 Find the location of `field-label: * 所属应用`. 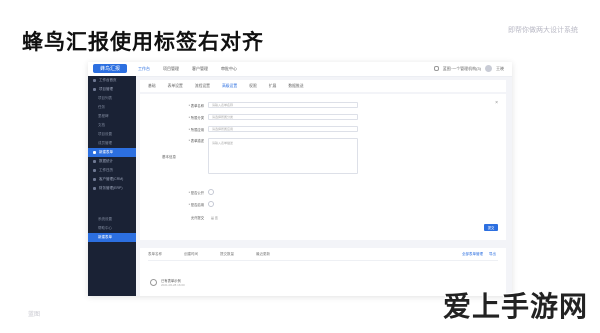

field-label: * 所属应用 is located at coordinates (196, 129).